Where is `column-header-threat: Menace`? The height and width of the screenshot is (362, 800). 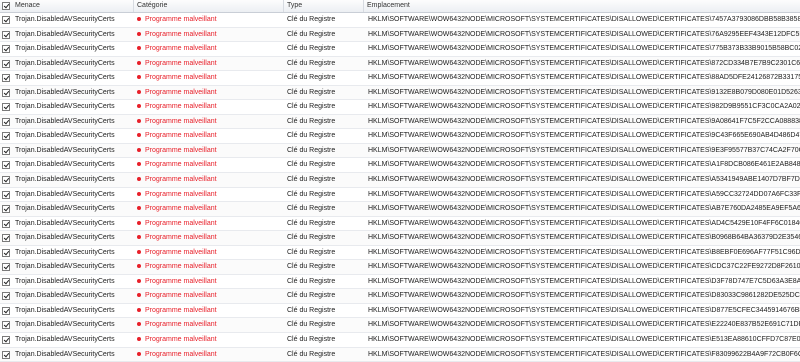 column-header-threat: Menace is located at coordinates (67, 6).